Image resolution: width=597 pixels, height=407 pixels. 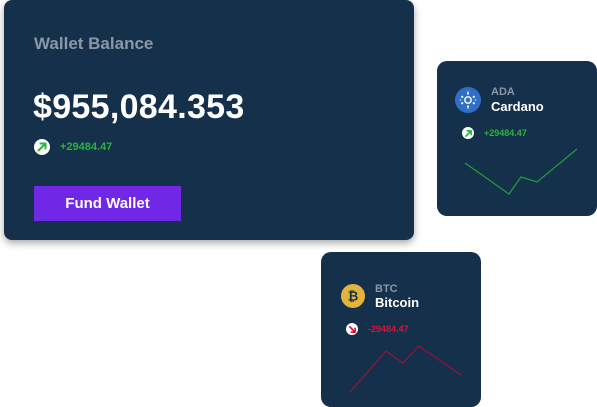 I want to click on fund-wallet-button: Fund Wallet, so click(x=107, y=203).